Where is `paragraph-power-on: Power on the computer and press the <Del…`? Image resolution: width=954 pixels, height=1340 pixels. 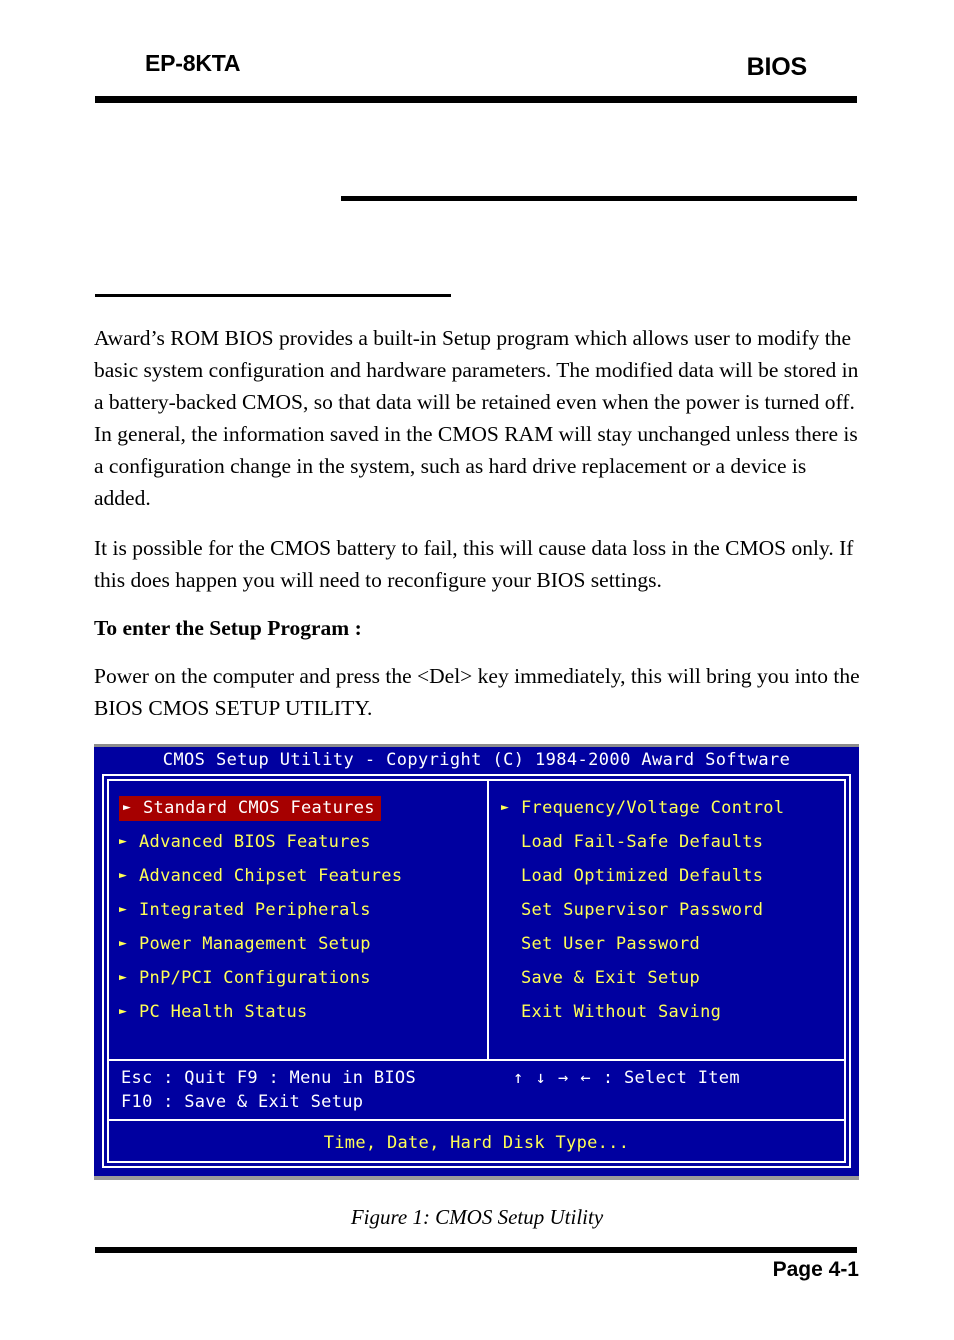 paragraph-power-on: Power on the computer and press the <Del… is located at coordinates (477, 692).